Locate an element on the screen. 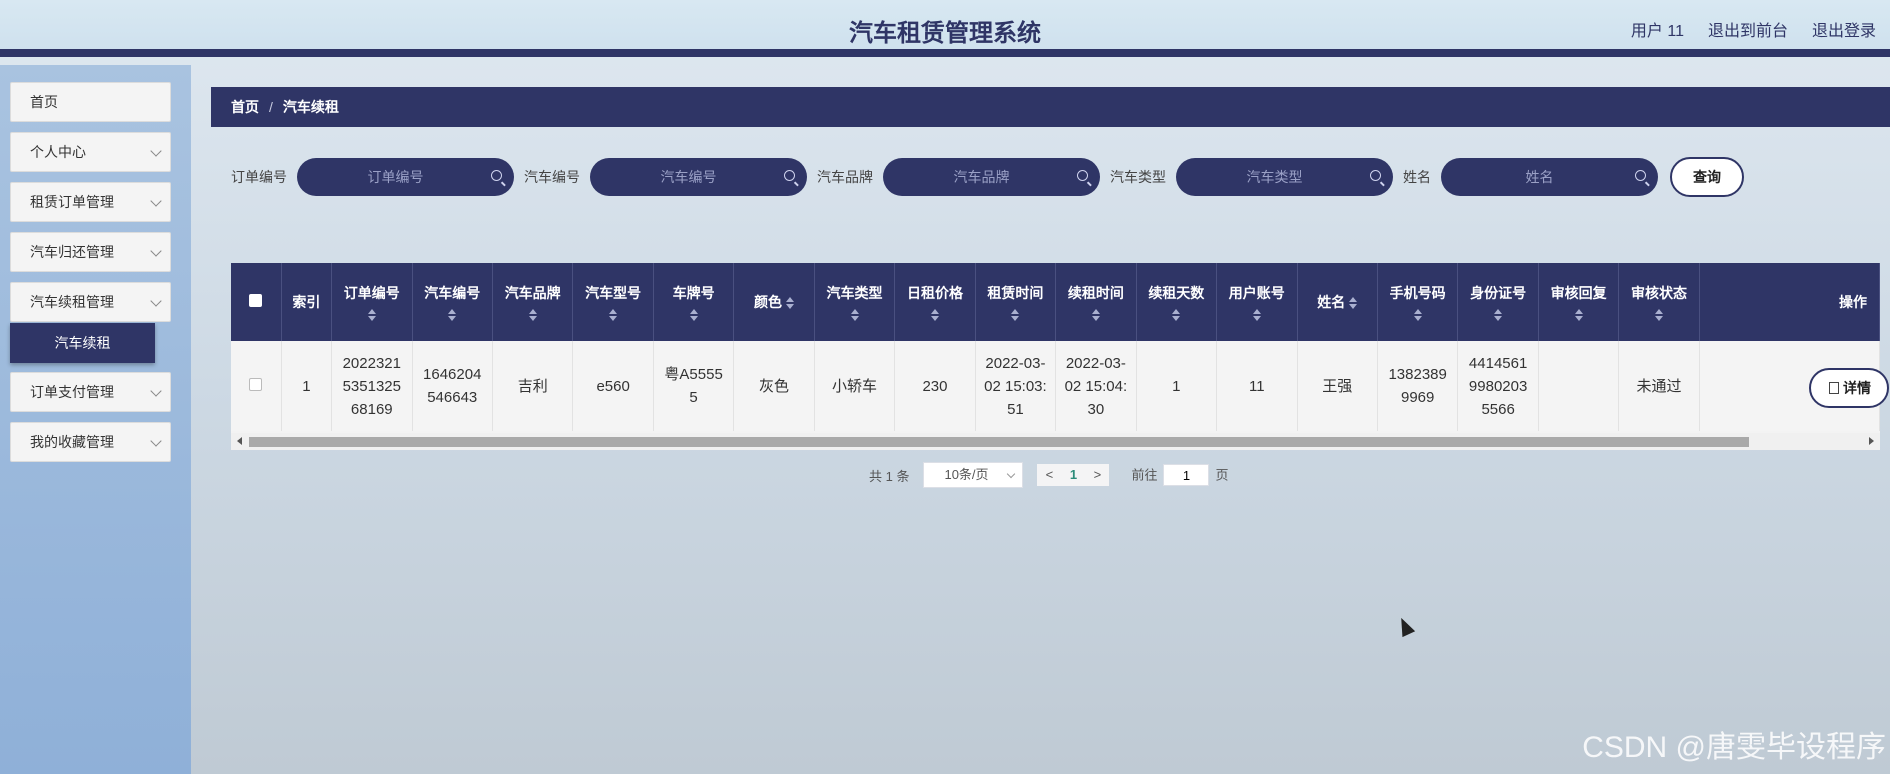 The width and height of the screenshot is (1890, 774). sidebar-item-personal: 个人中心 is located at coordinates (90, 152).